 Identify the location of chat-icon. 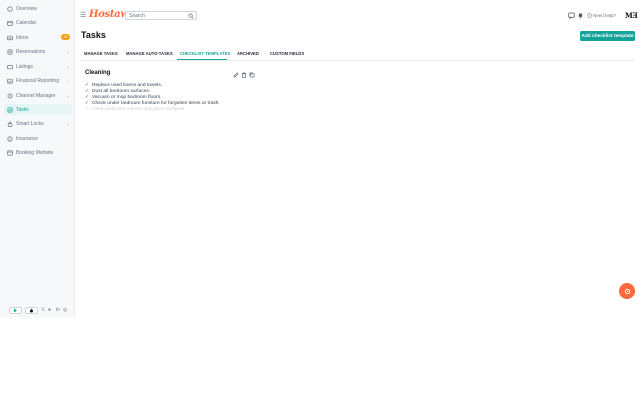
(571, 15).